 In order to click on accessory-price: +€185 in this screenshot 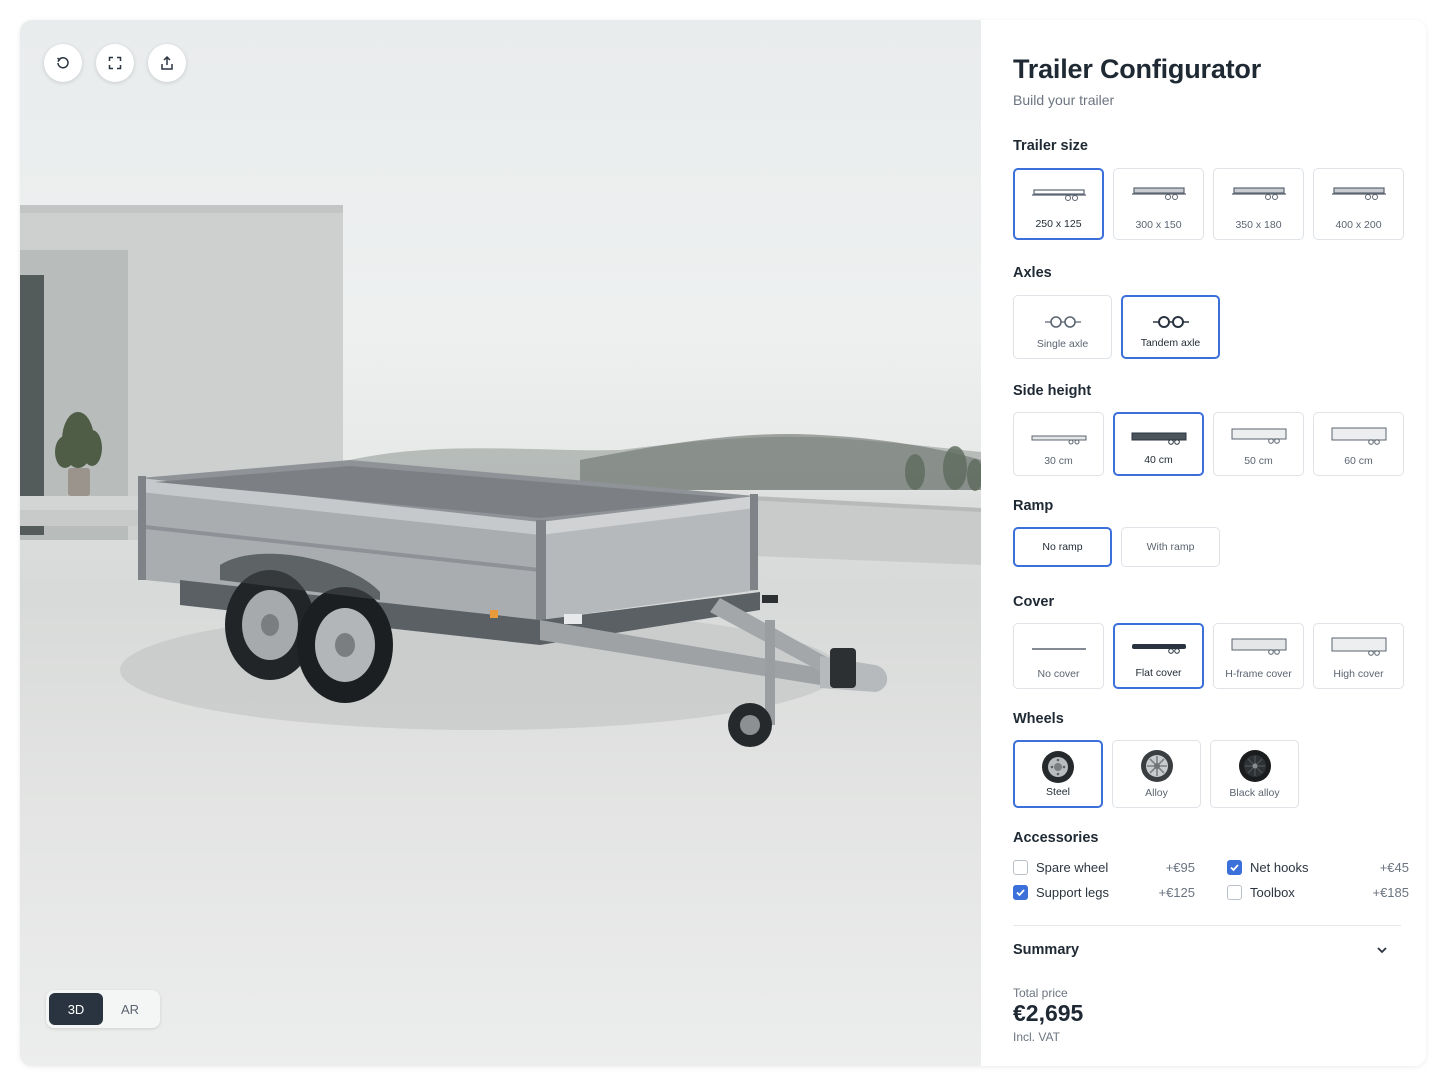, I will do `click(1390, 892)`.